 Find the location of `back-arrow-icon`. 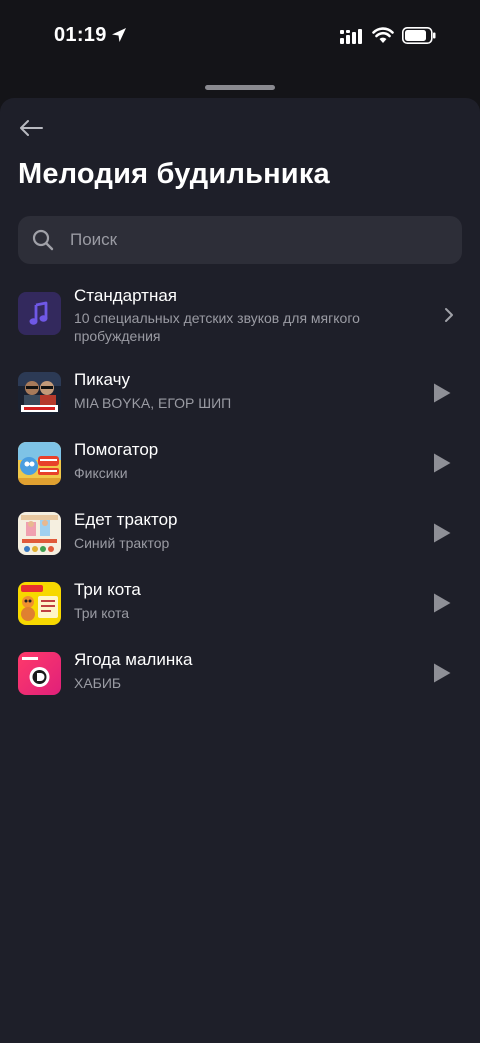

back-arrow-icon is located at coordinates (31, 128).